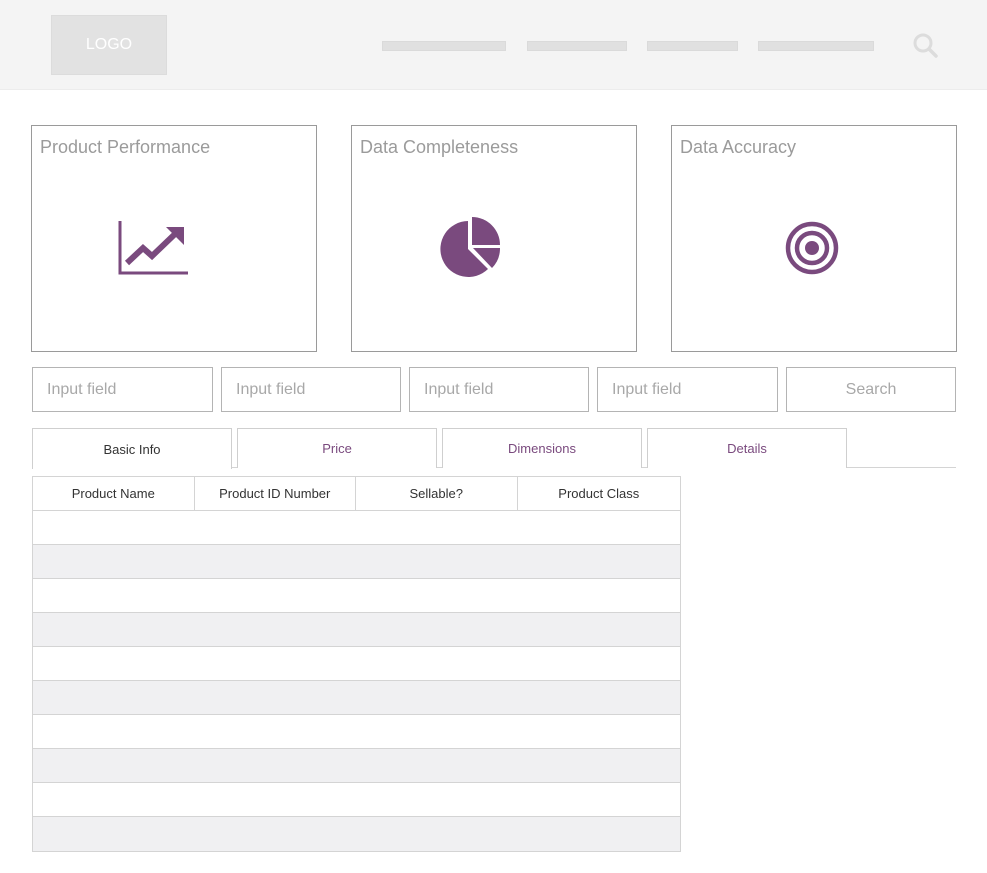  What do you see at coordinates (738, 147) in the screenshot?
I see `card-title: Data Accuracy` at bounding box center [738, 147].